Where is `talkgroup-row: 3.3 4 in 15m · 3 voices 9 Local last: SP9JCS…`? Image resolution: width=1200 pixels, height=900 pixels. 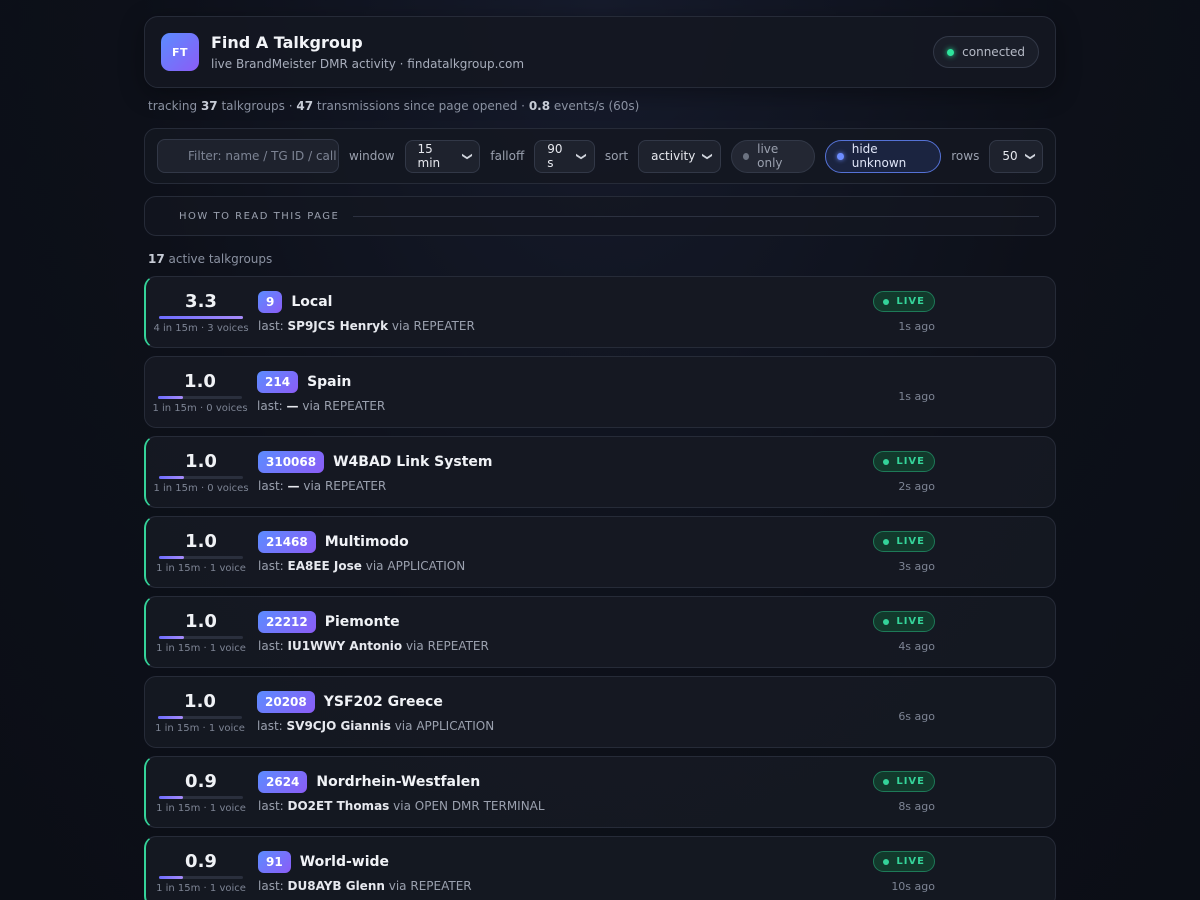 talkgroup-row: 3.3 4 in 15m · 3 voices 9 Local last: SP9JCS… is located at coordinates (600, 312).